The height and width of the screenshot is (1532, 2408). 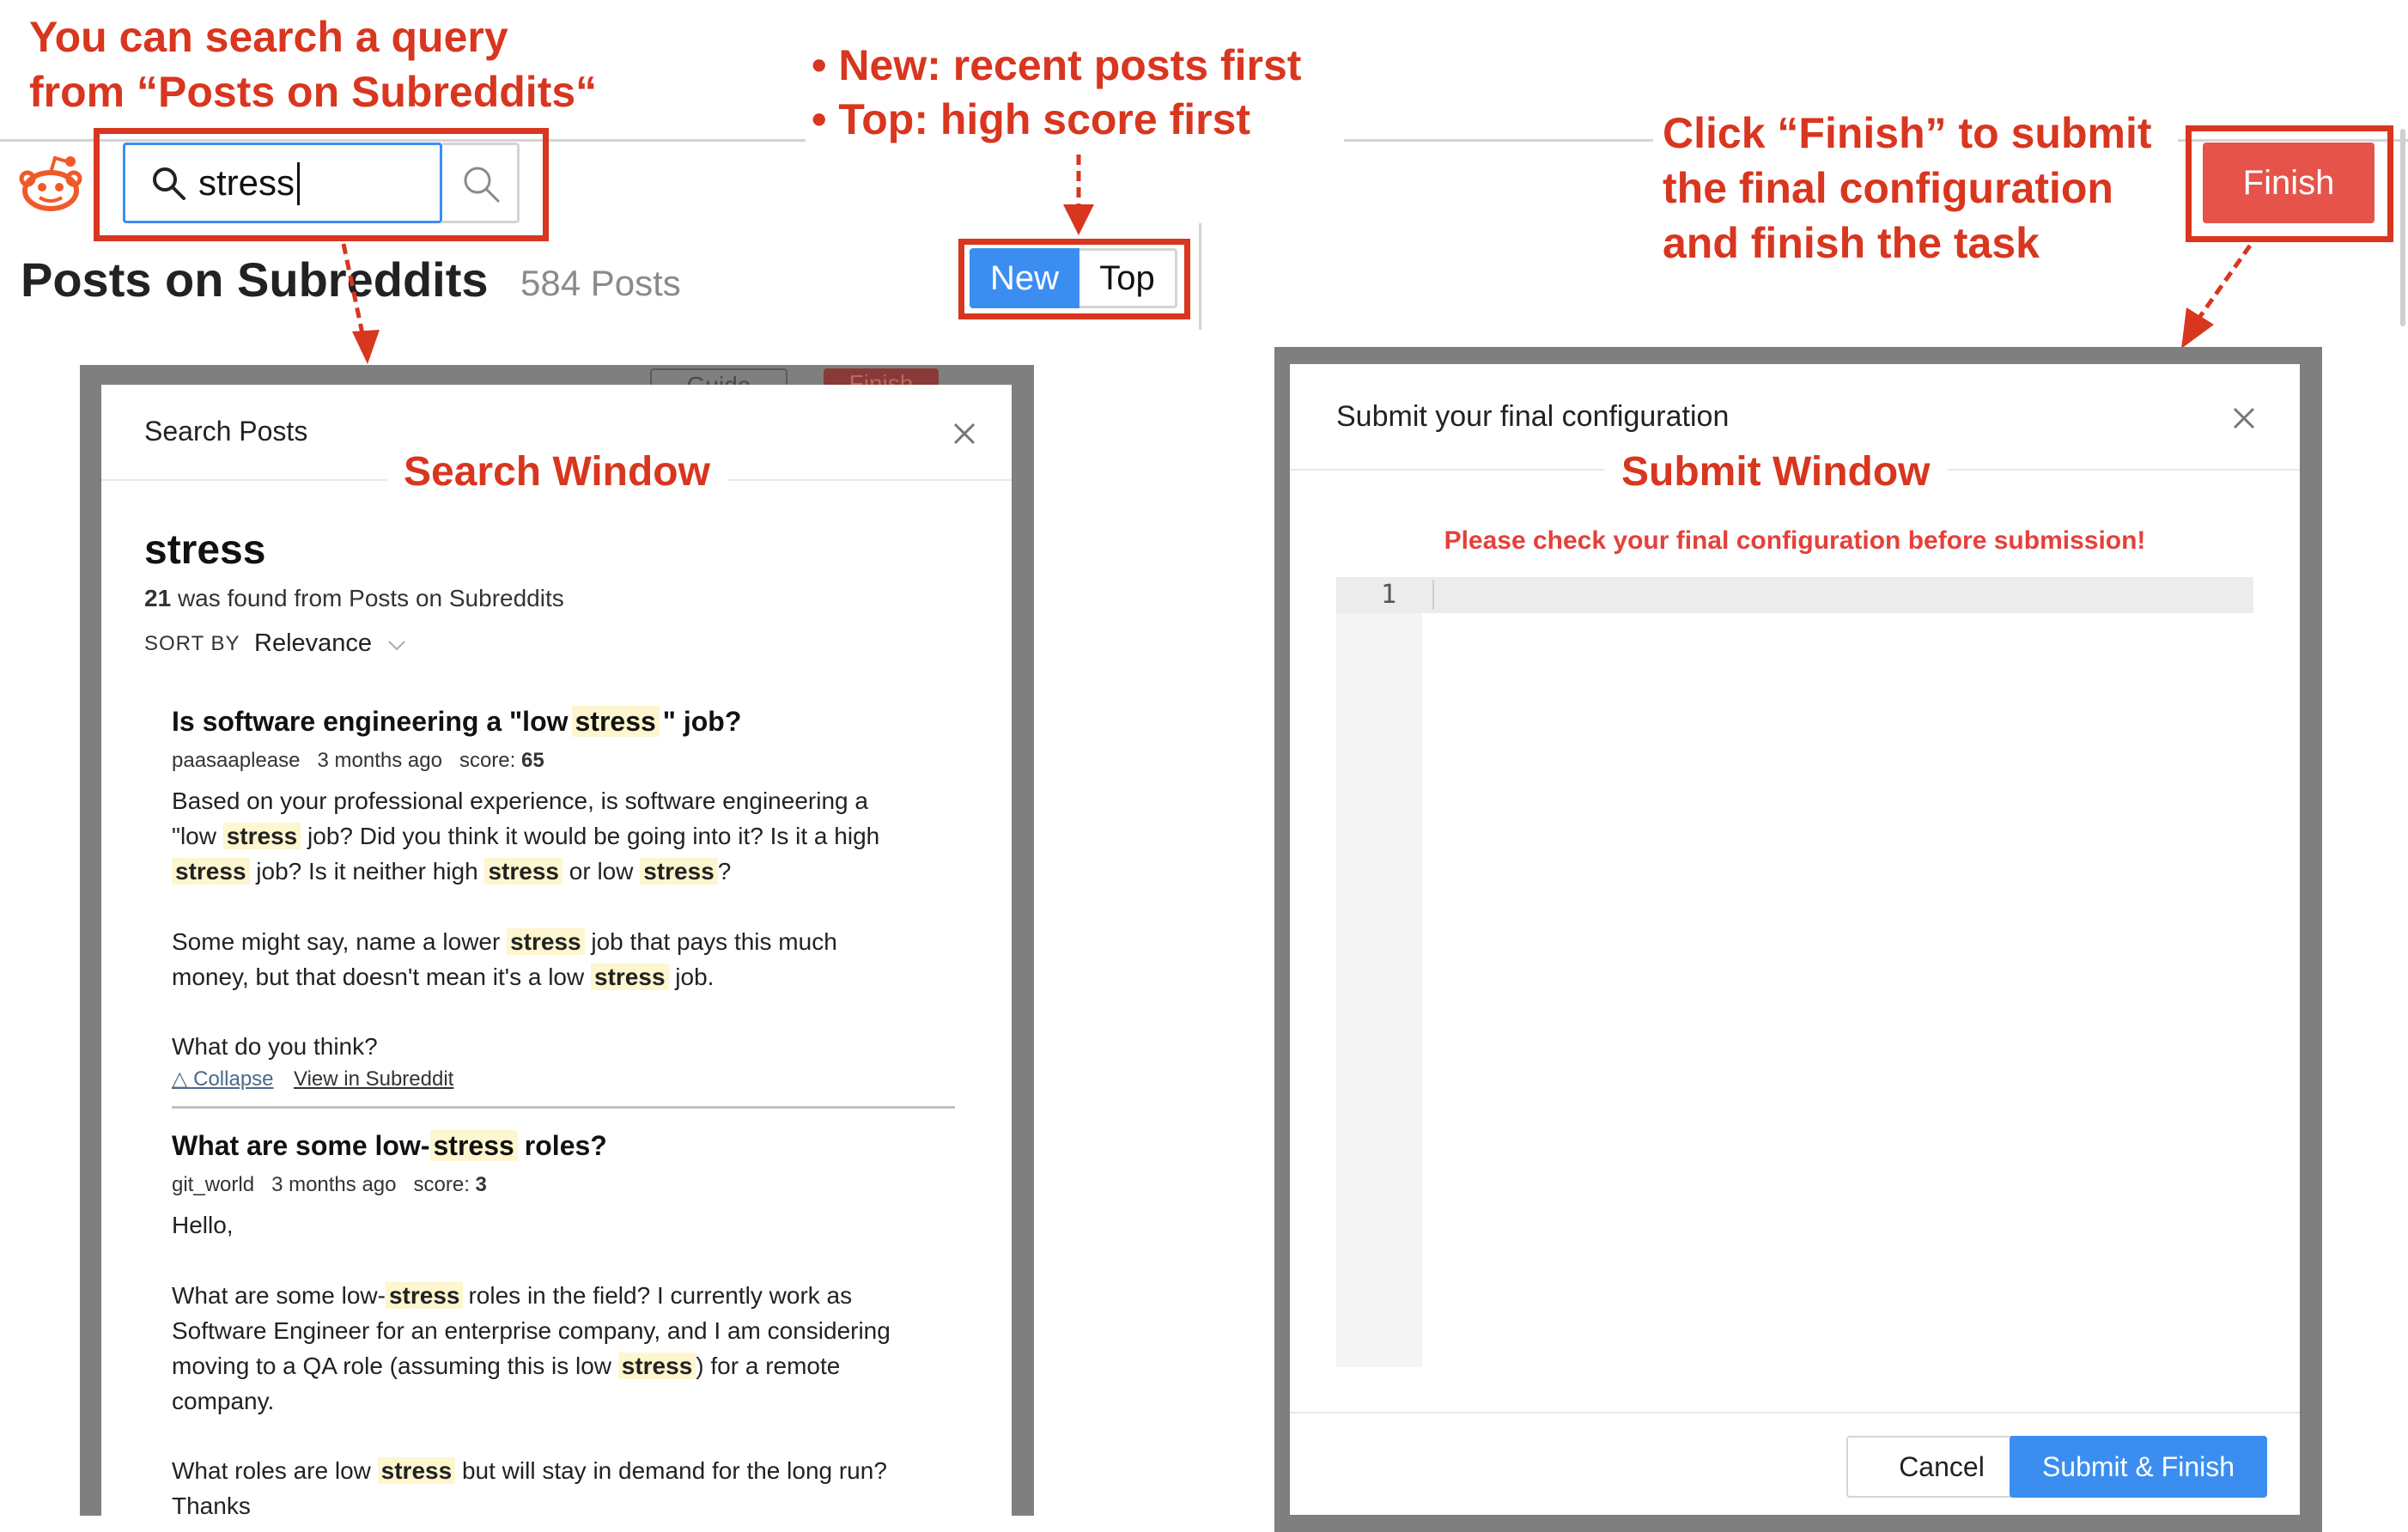 What do you see at coordinates (358, 761) in the screenshot?
I see `result-meta: paasaaplease 3 months ago score: 65` at bounding box center [358, 761].